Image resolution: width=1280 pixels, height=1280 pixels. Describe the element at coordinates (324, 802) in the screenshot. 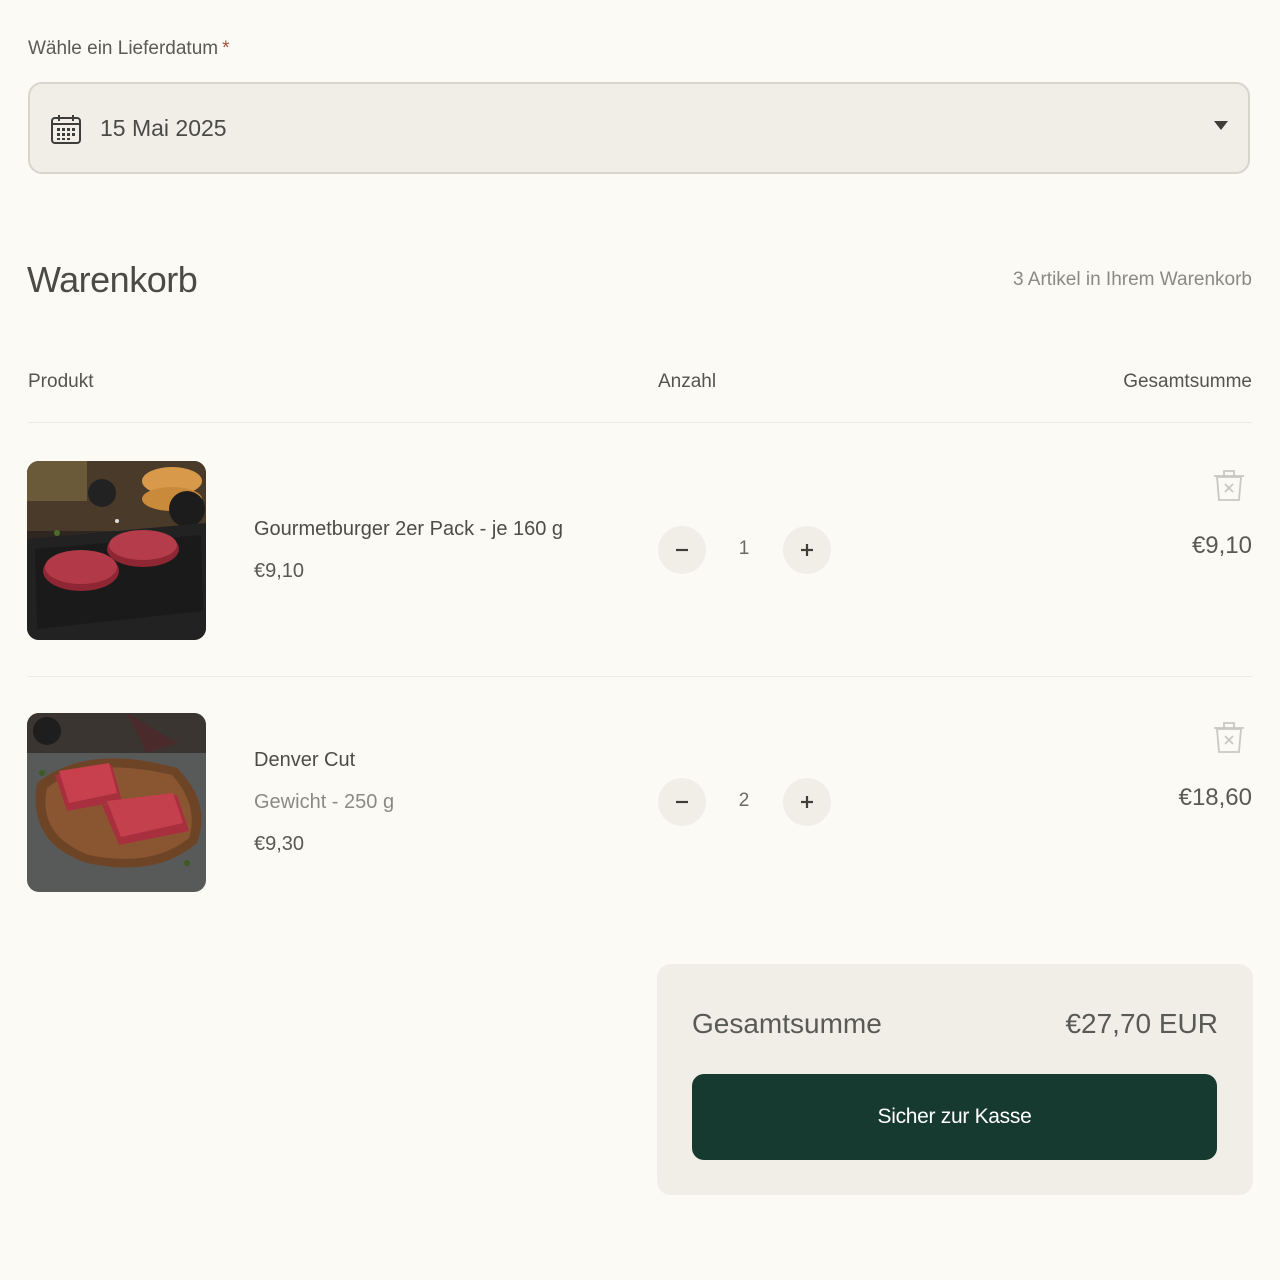

I see `item-variant: Gewicht - 250 g` at that location.